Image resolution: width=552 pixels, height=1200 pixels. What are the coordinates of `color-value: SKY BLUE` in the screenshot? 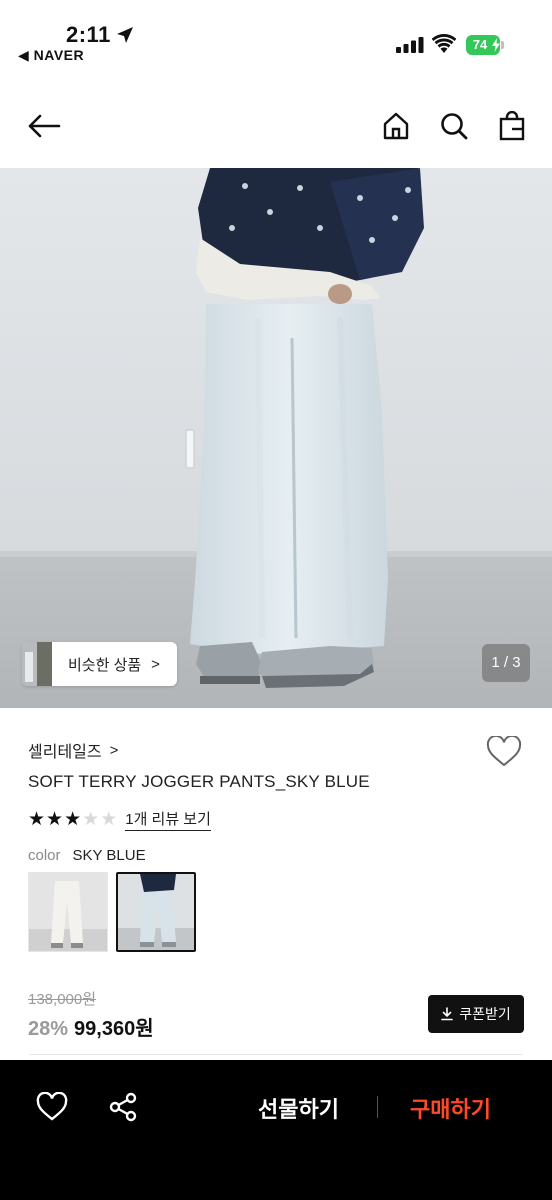 It's located at (109, 855).